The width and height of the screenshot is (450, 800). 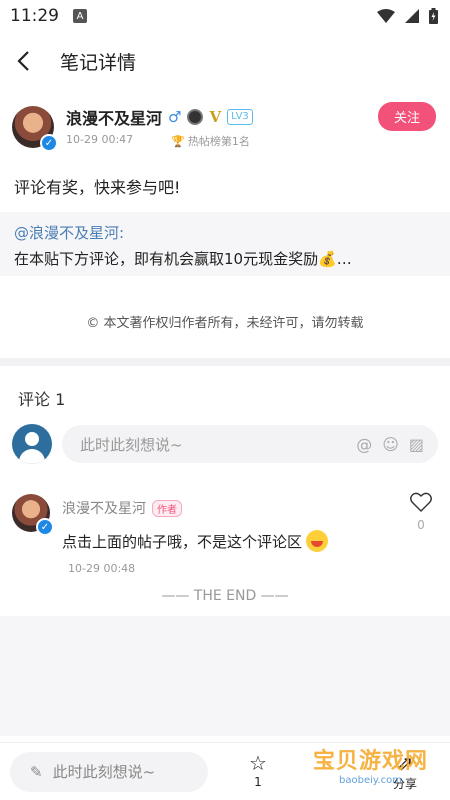 I want to click on comment-time: 10-29 00:48, so click(x=102, y=568).